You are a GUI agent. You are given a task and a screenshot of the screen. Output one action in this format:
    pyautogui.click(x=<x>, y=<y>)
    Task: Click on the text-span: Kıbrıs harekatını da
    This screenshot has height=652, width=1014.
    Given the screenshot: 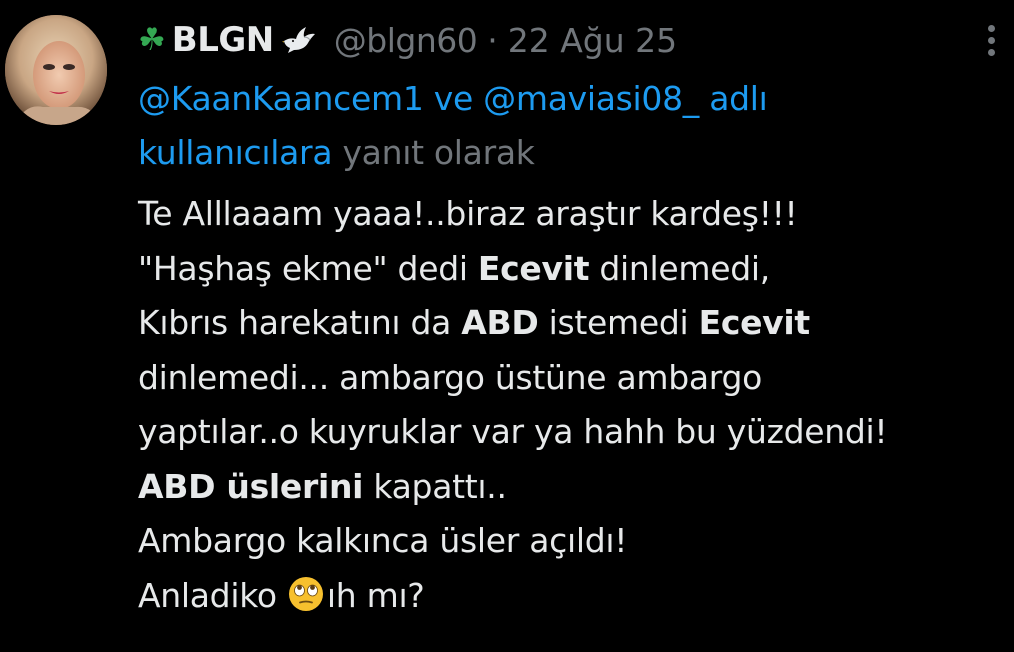 What is the action you would take?
    pyautogui.click(x=300, y=322)
    